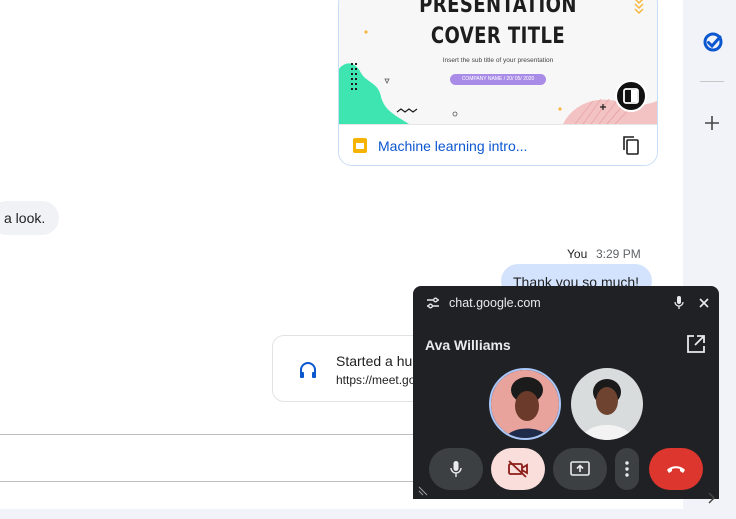 Image resolution: width=736 pixels, height=519 pixels. Describe the element at coordinates (618, 254) in the screenshot. I see `message-time: 3:29 PM` at that location.